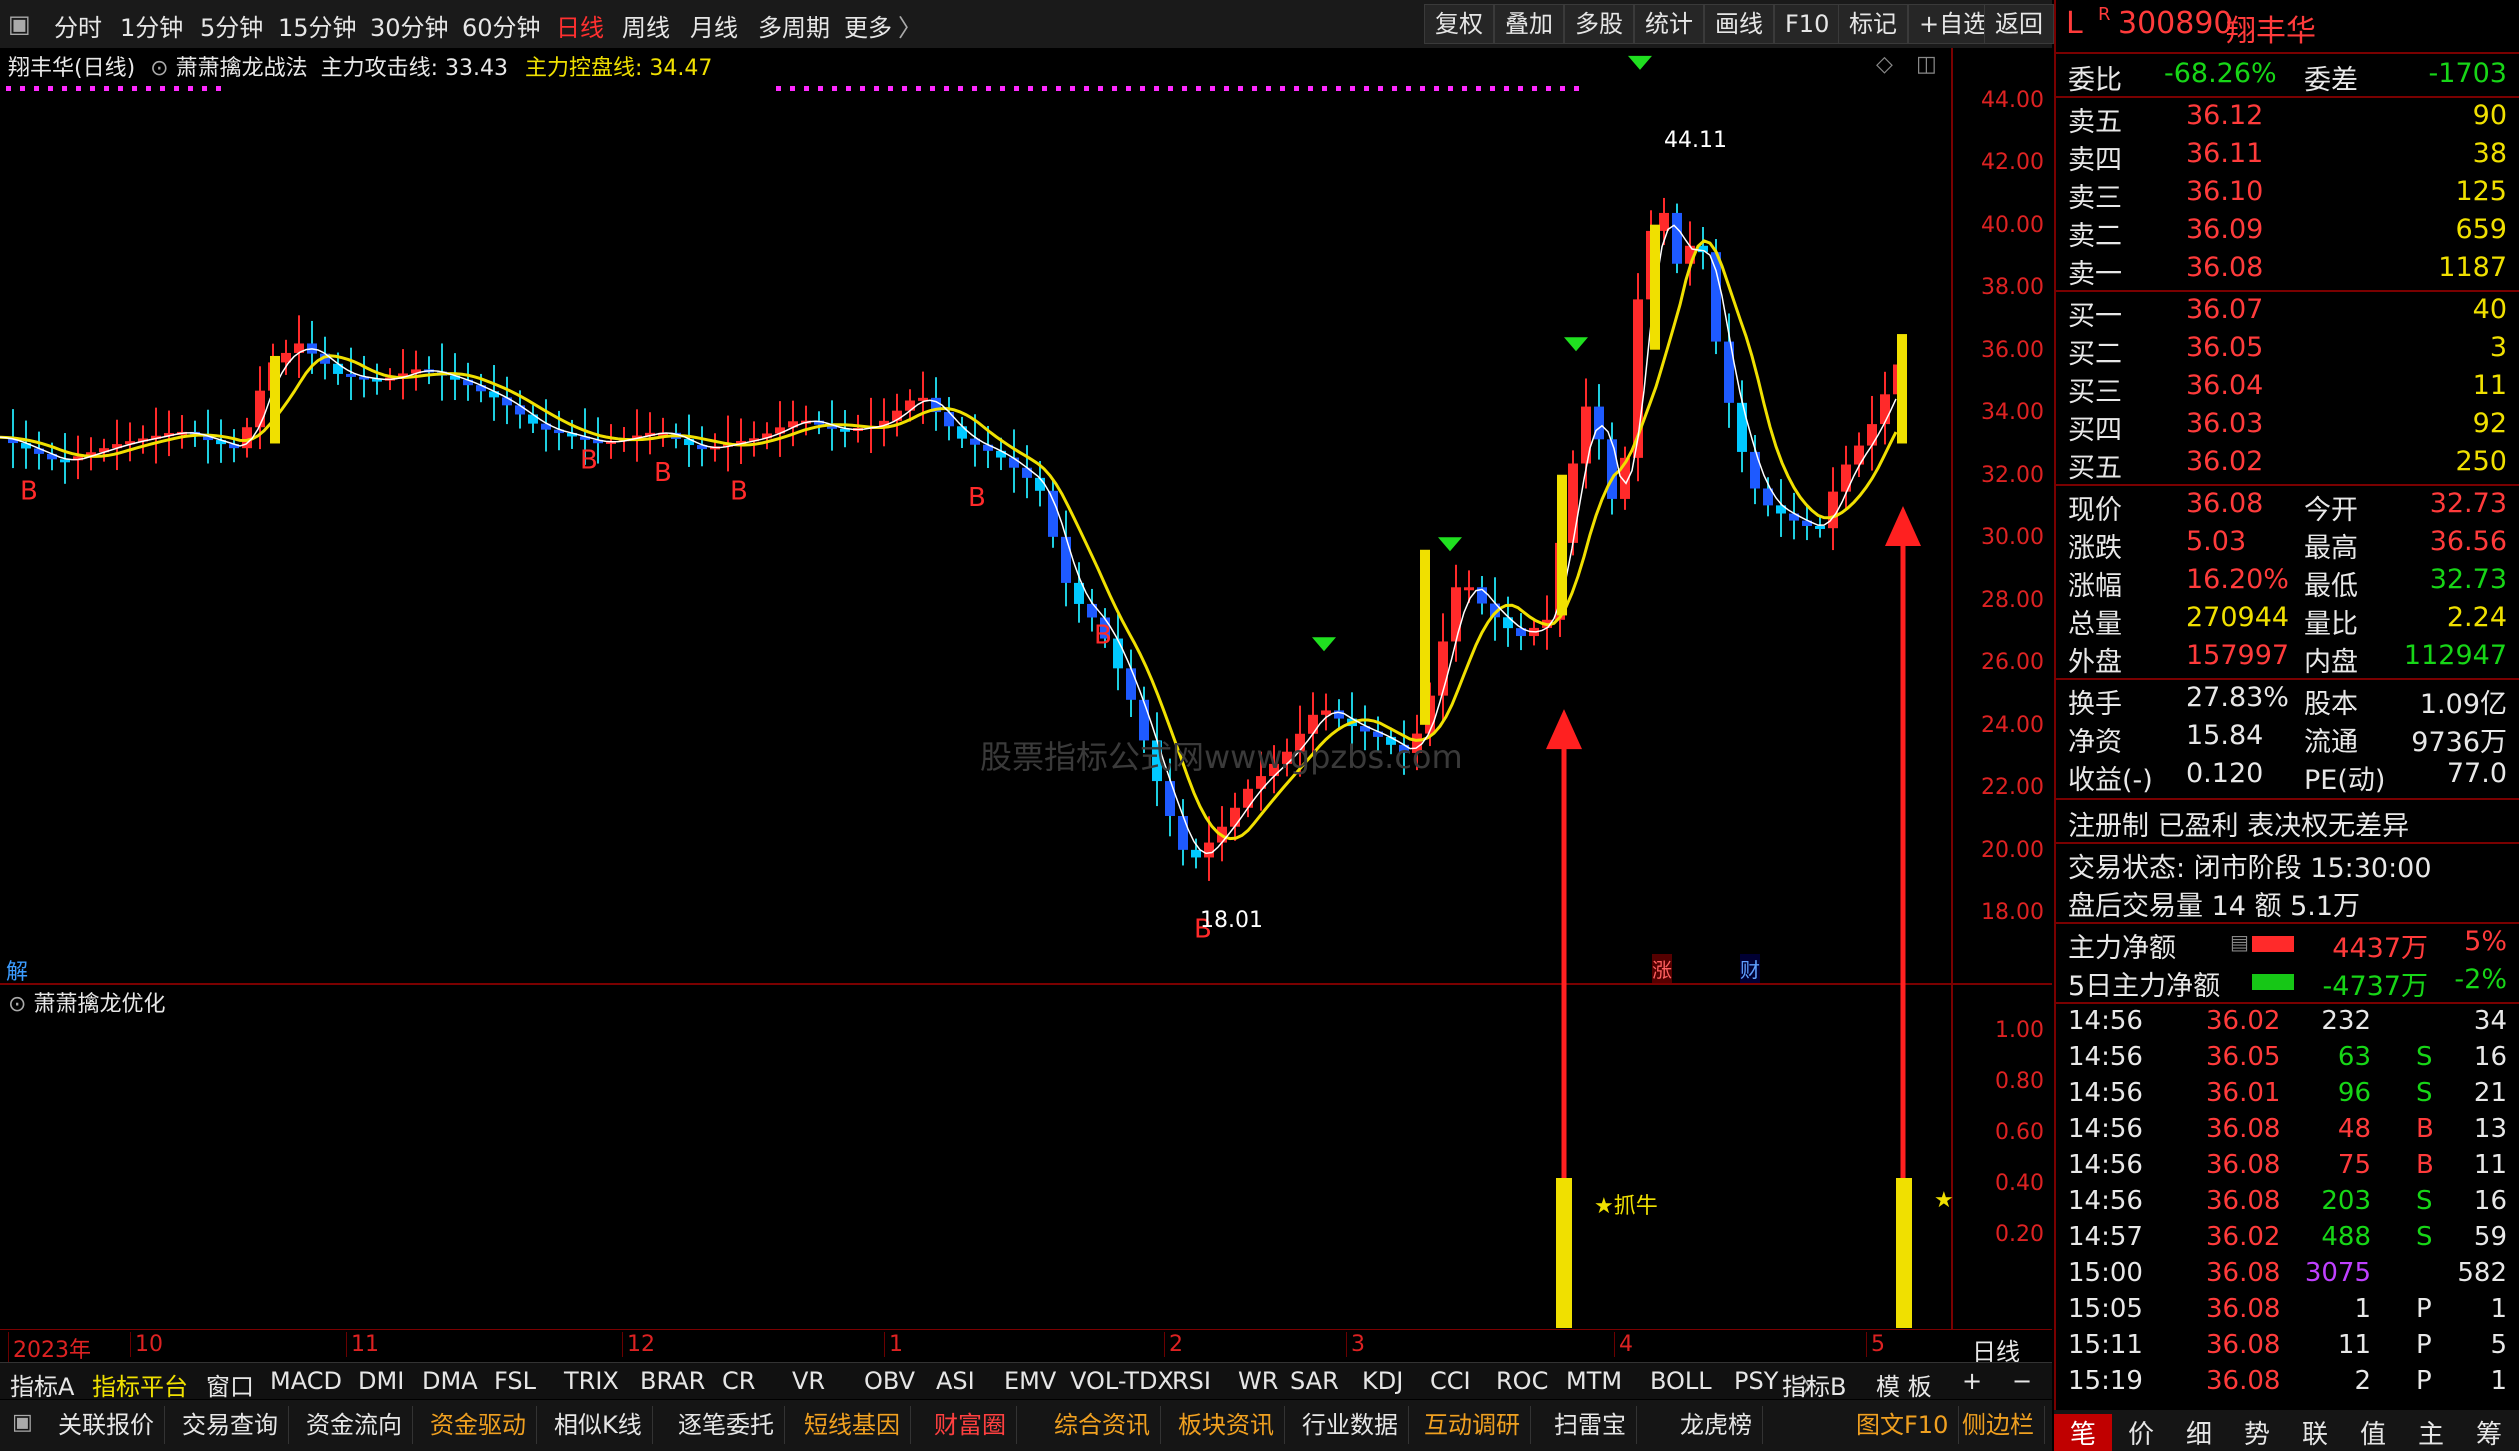  Describe the element at coordinates (2287, 351) in the screenshot. I see `bid-row: 买二 36.05 3` at that location.